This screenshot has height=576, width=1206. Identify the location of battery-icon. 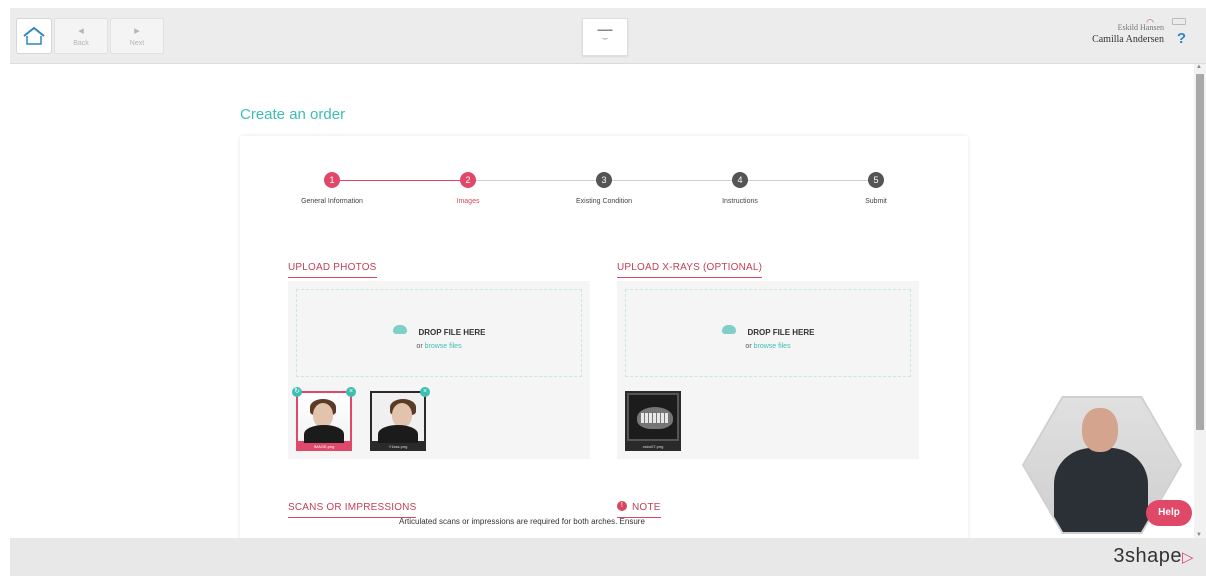
(1179, 21).